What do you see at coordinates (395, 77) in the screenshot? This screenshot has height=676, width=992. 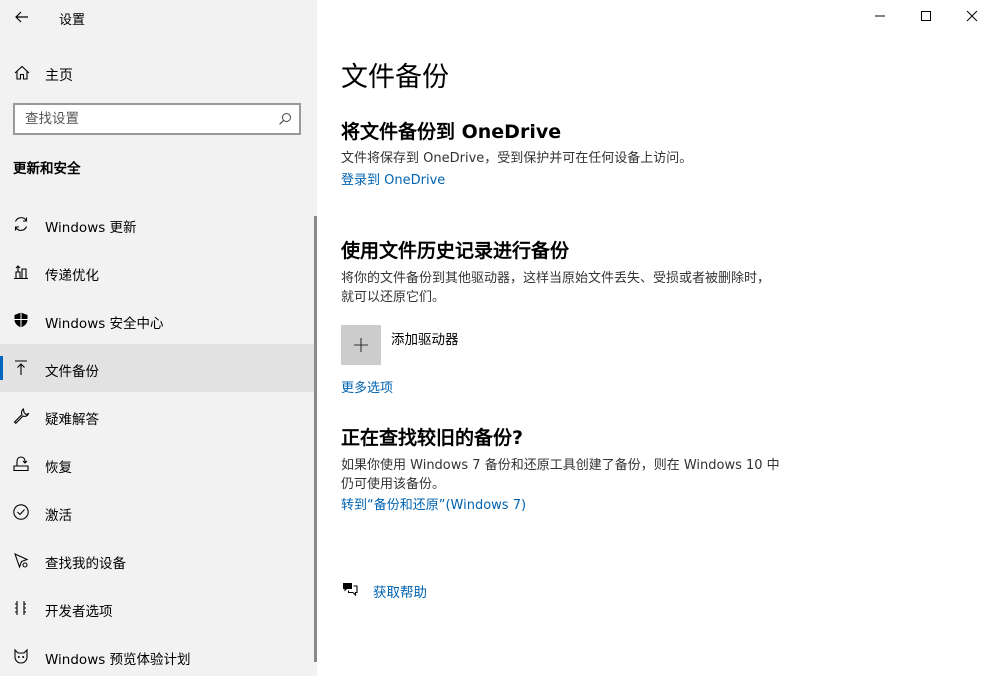 I see `page-title: 文件备份` at bounding box center [395, 77].